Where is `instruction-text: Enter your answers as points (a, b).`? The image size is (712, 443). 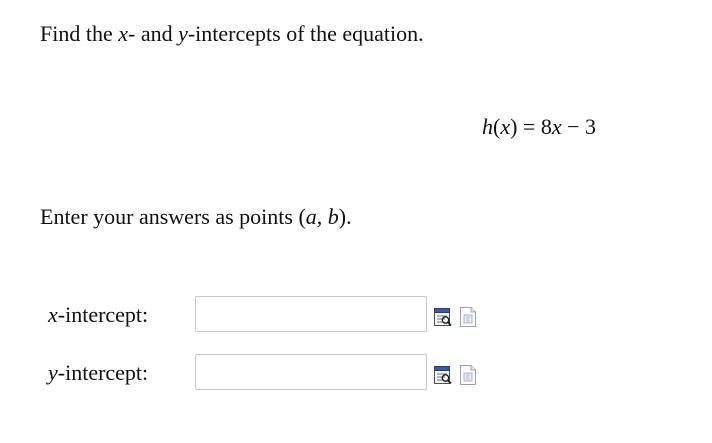
instruction-text: Enter your answers as points (a, b). is located at coordinates (196, 217).